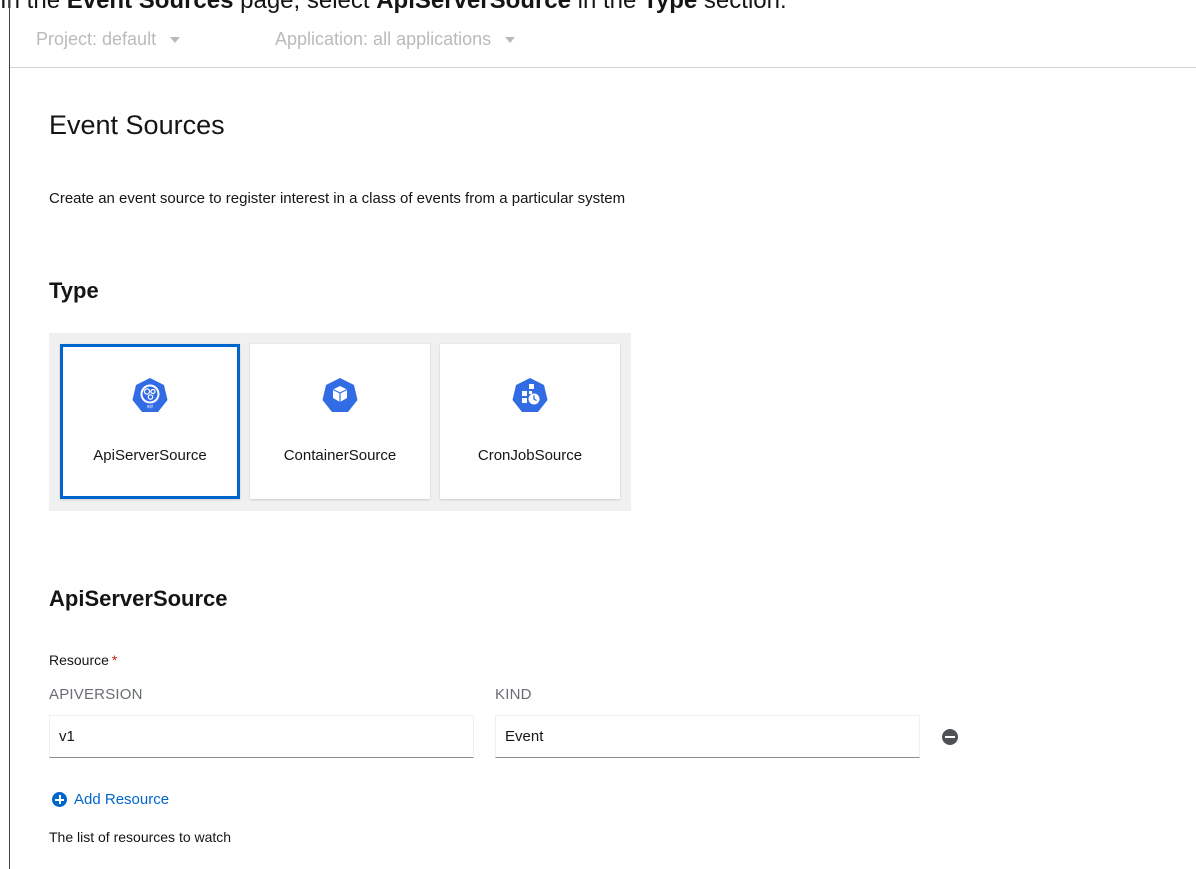 The height and width of the screenshot is (869, 1196). I want to click on page-title: Event Sources, so click(137, 125).